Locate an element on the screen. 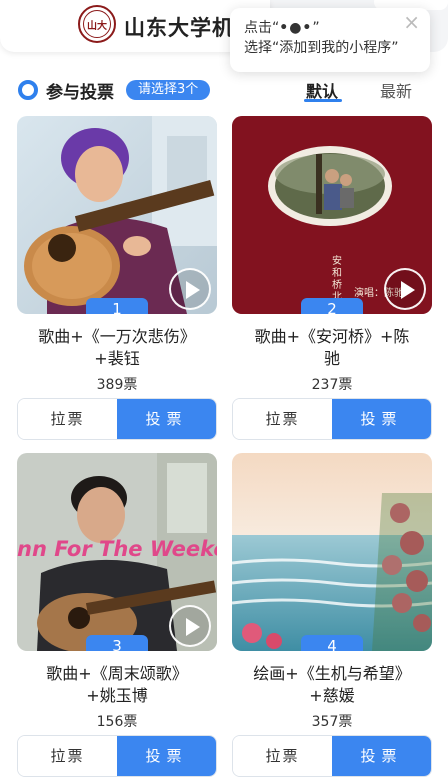 The height and width of the screenshot is (781, 448). ring-icon is located at coordinates (28, 90).